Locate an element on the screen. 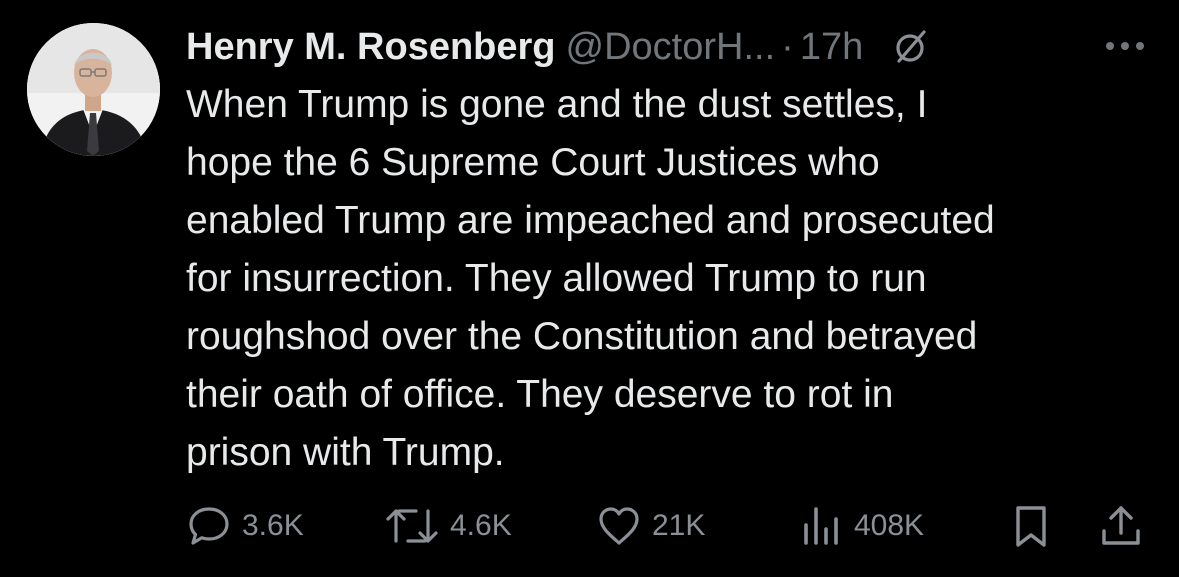  action-bar: 3.6K 4.6K 21K 408K is located at coordinates (671, 526).